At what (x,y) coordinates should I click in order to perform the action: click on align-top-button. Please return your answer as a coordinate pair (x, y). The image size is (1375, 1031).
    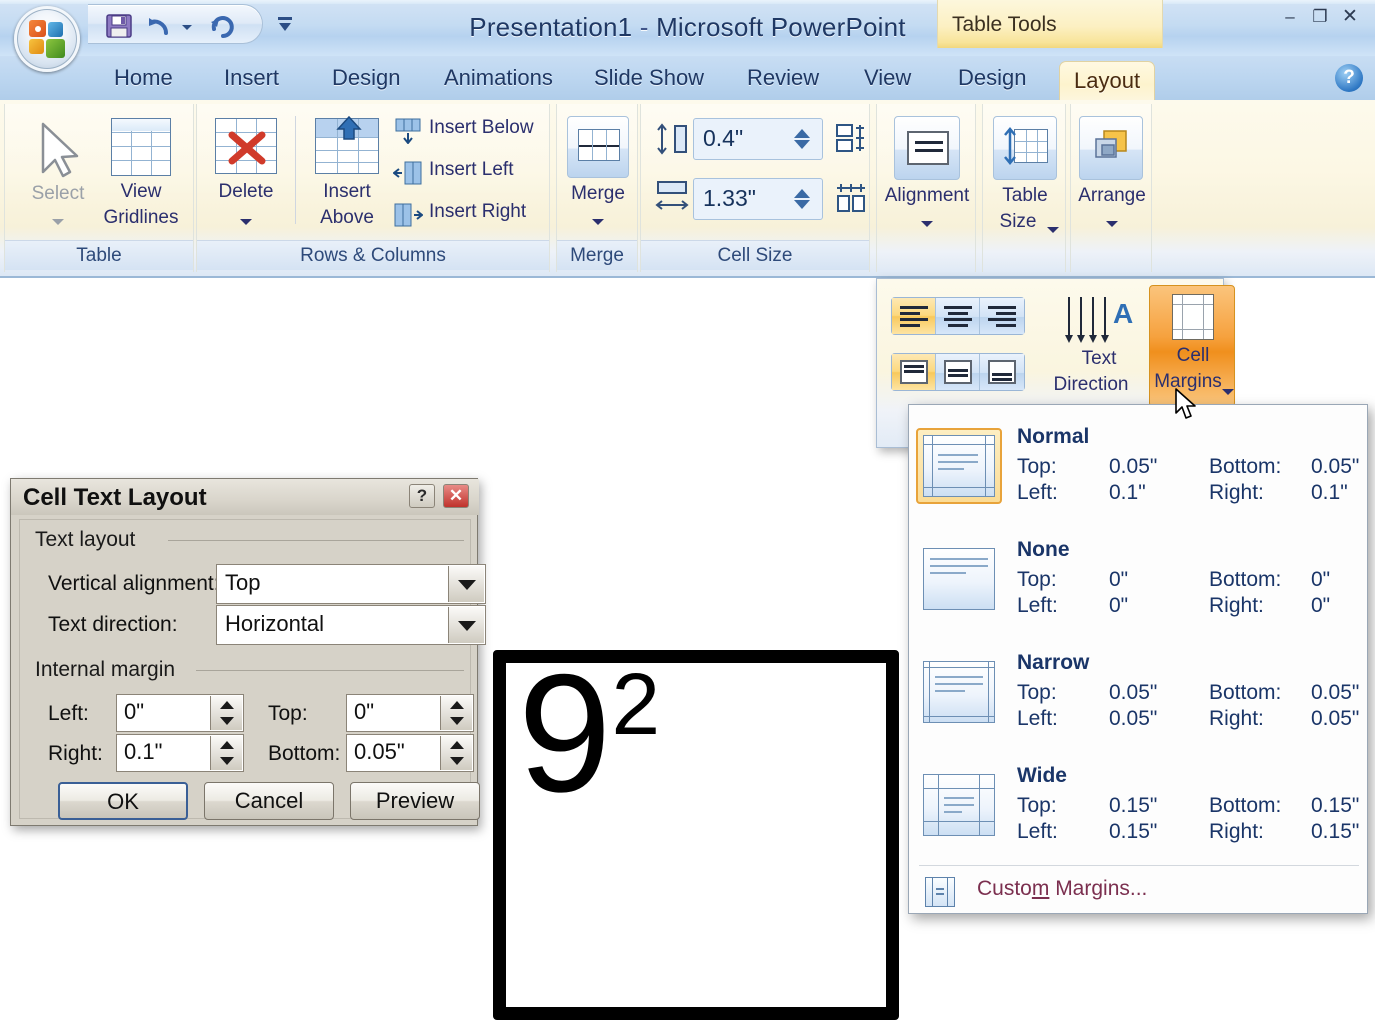
    Looking at the image, I should click on (914, 372).